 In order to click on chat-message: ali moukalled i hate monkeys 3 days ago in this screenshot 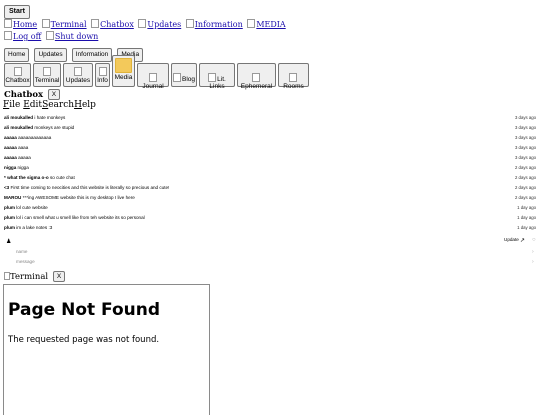, I will do `click(270, 118)`.